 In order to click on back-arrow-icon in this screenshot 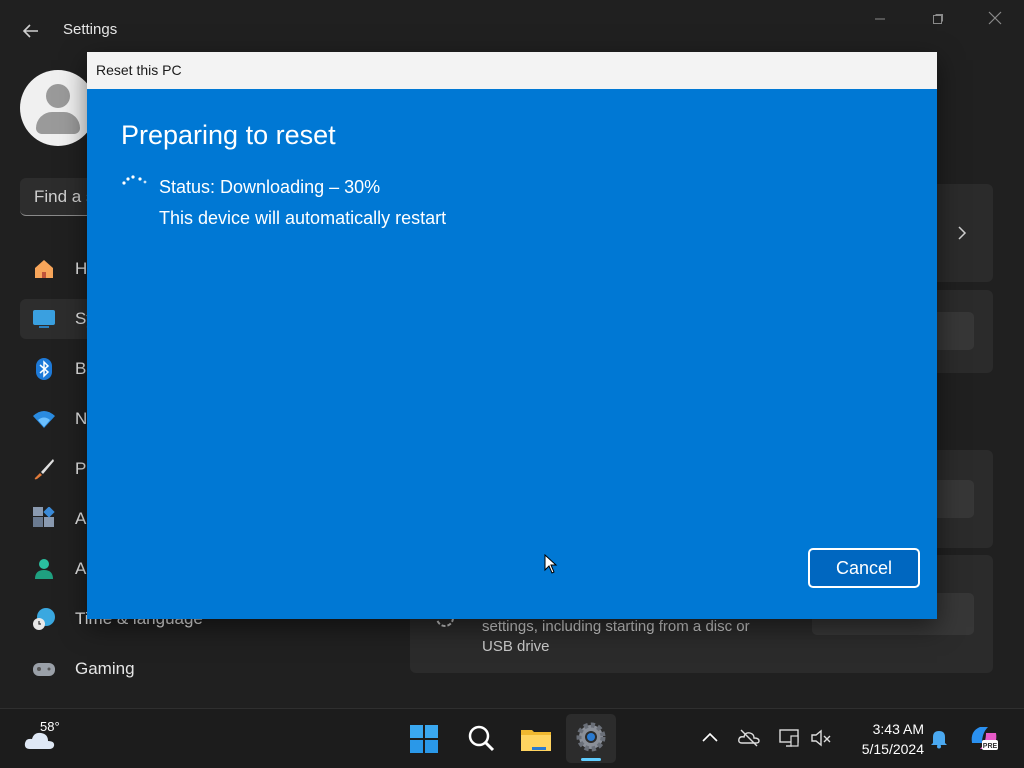, I will do `click(31, 31)`.